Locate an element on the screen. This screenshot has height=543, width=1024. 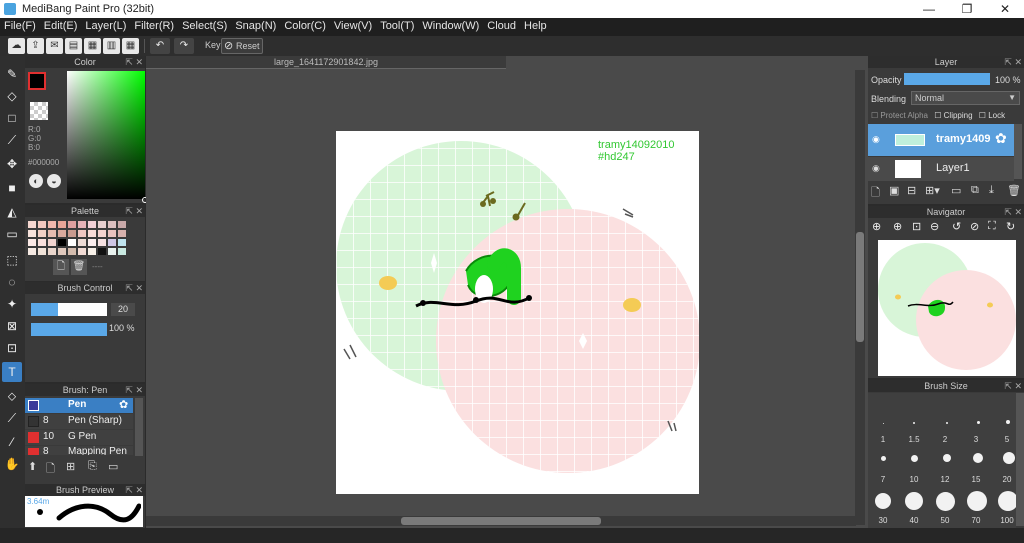
text-tool-icon: T is located at coordinates (12, 372).